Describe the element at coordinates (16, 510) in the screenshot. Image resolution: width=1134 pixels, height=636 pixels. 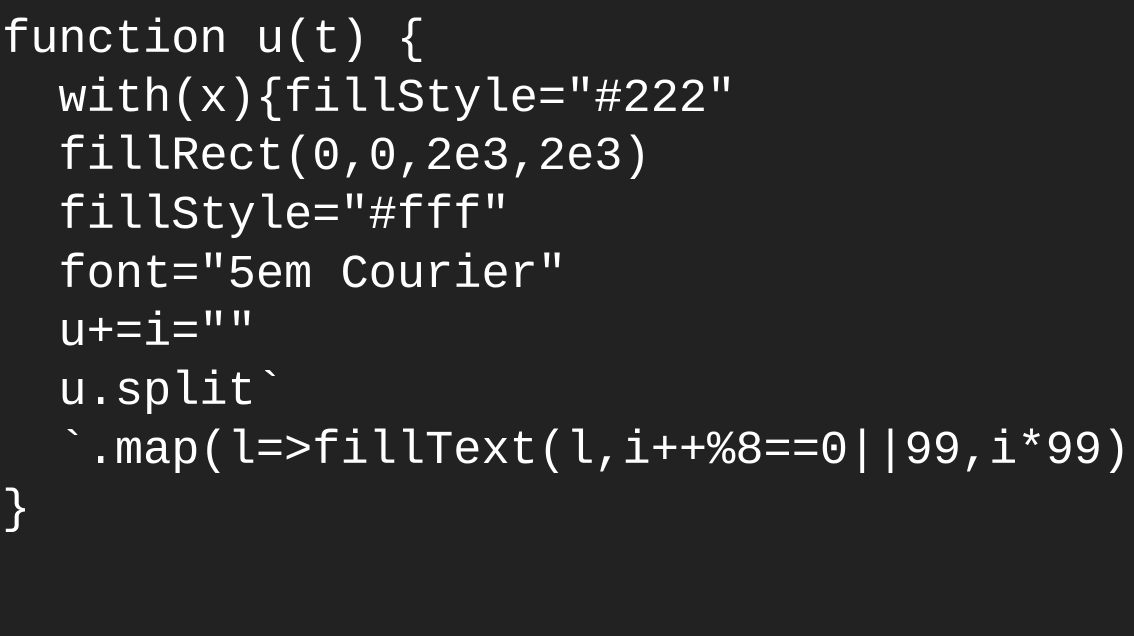
I see `code-line: }` at that location.